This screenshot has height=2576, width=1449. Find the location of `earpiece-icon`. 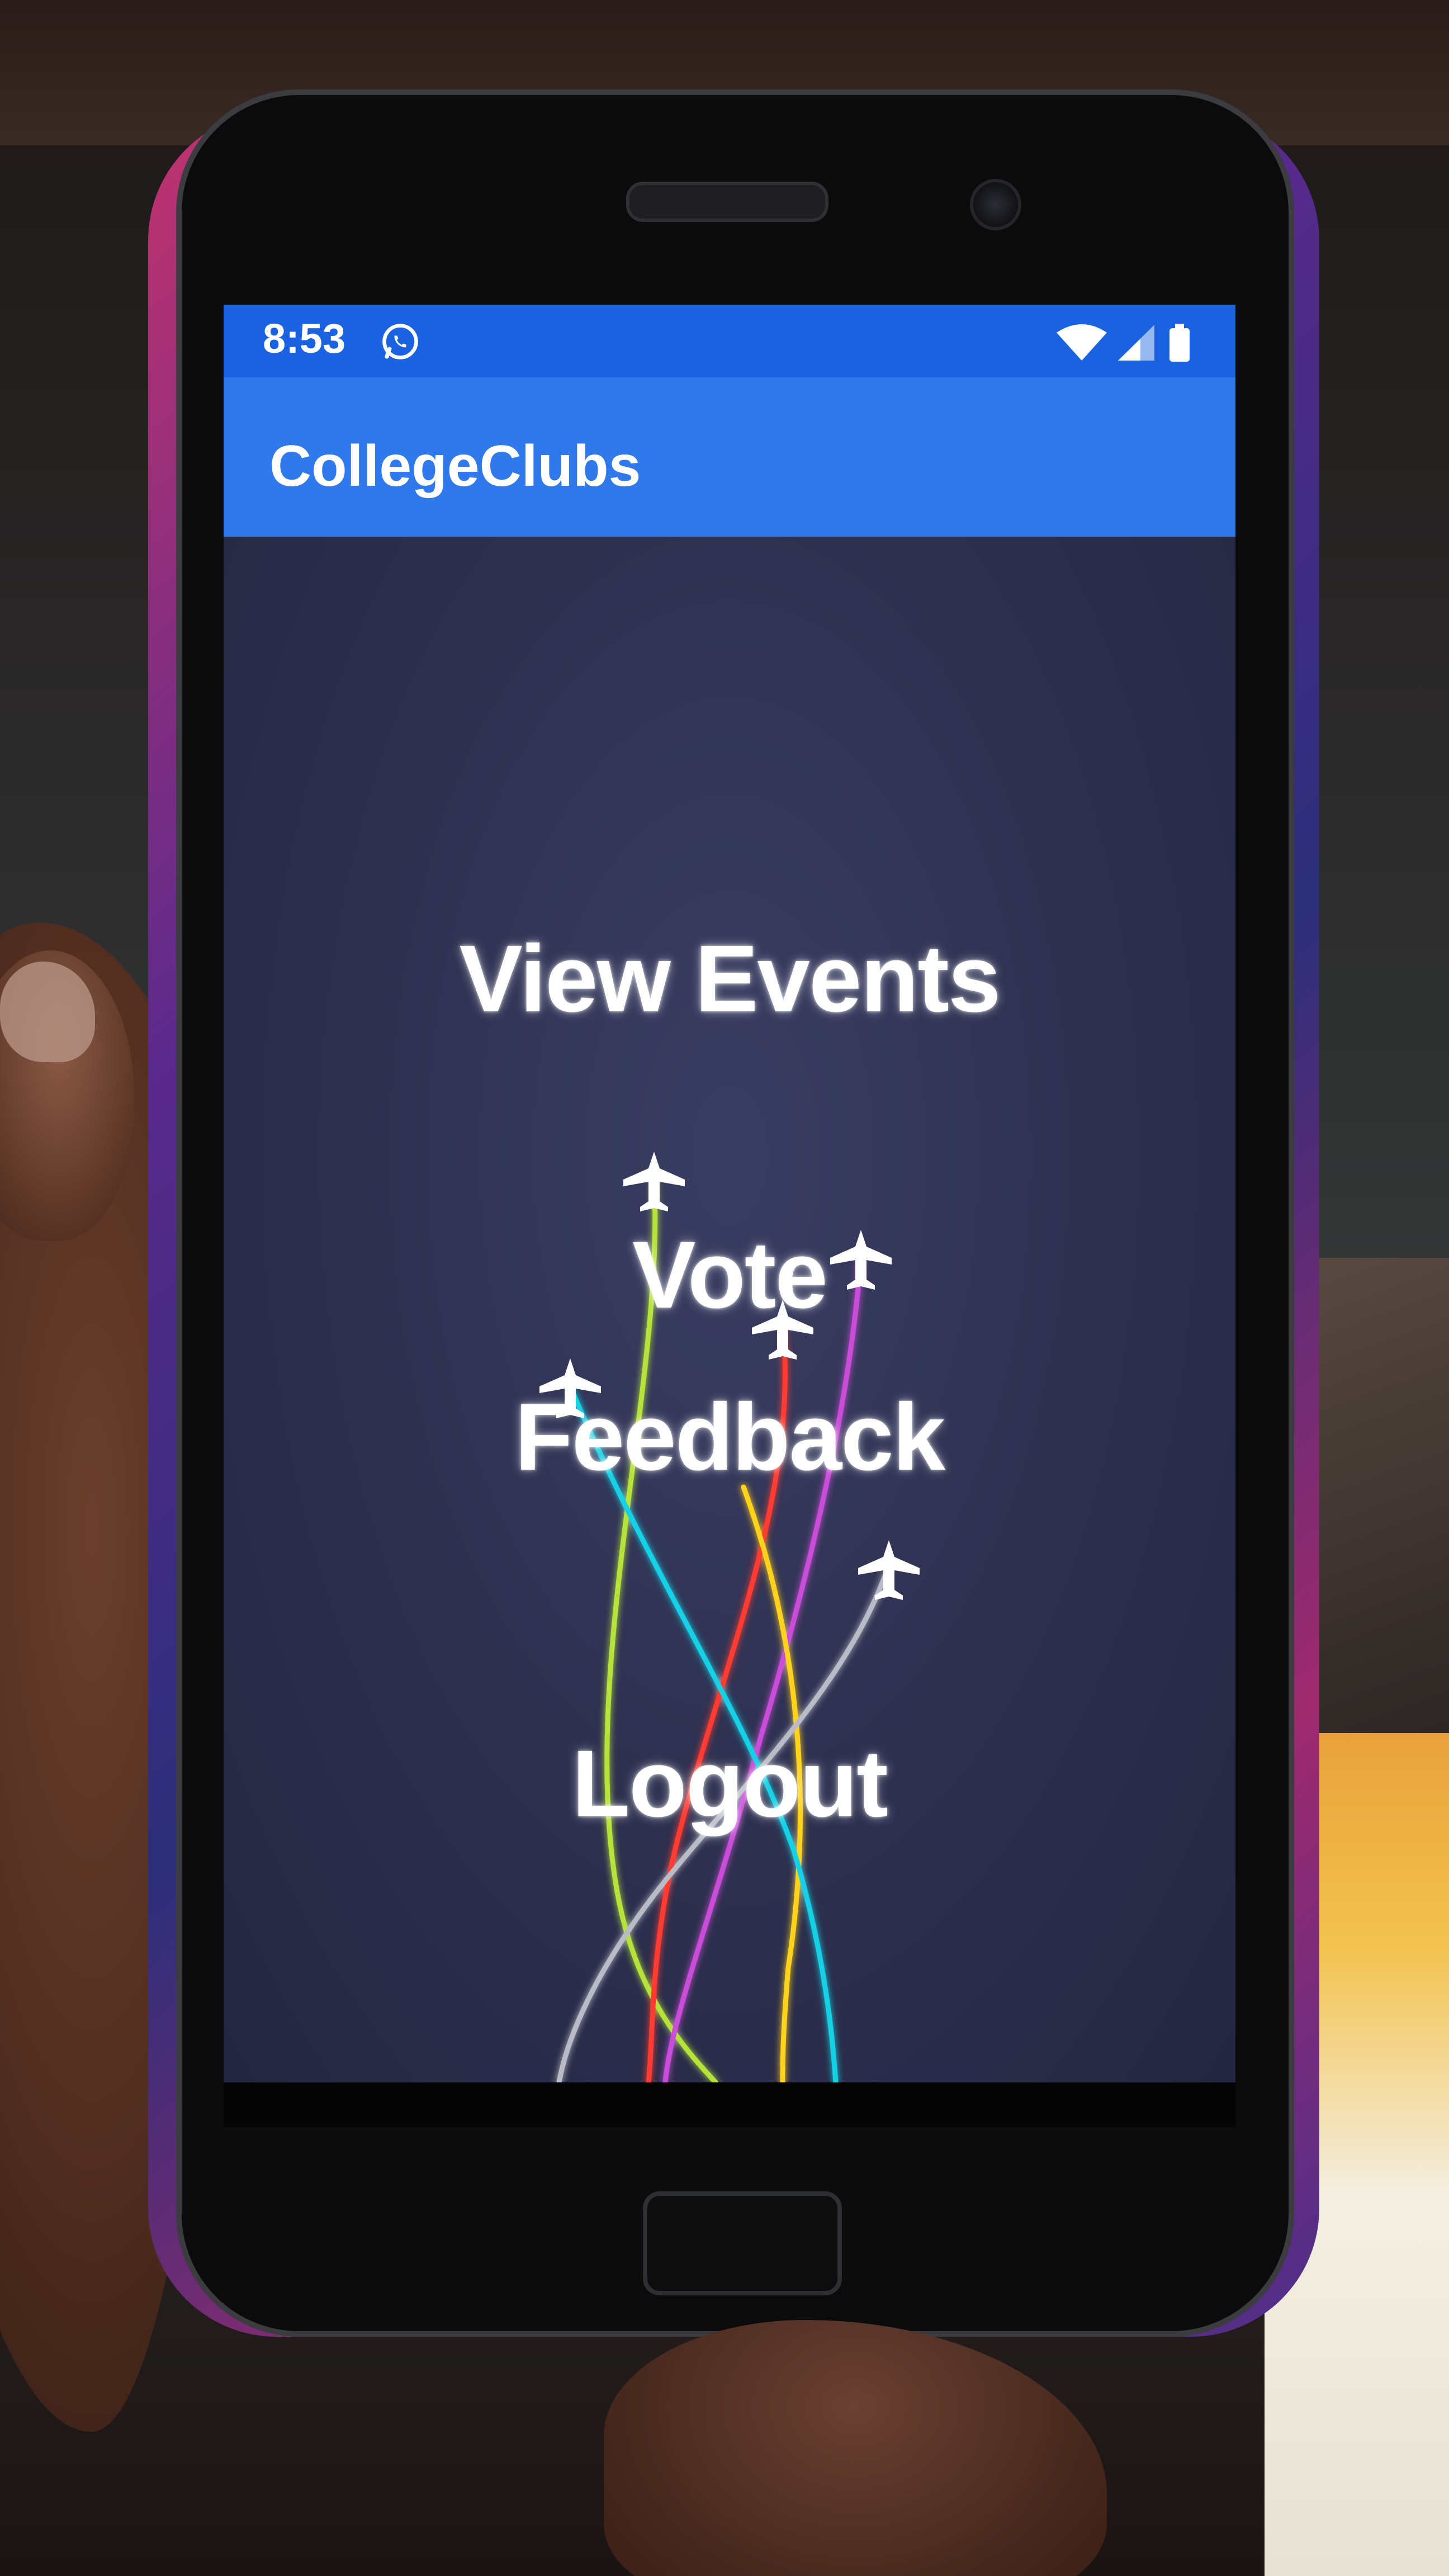

earpiece-icon is located at coordinates (727, 202).